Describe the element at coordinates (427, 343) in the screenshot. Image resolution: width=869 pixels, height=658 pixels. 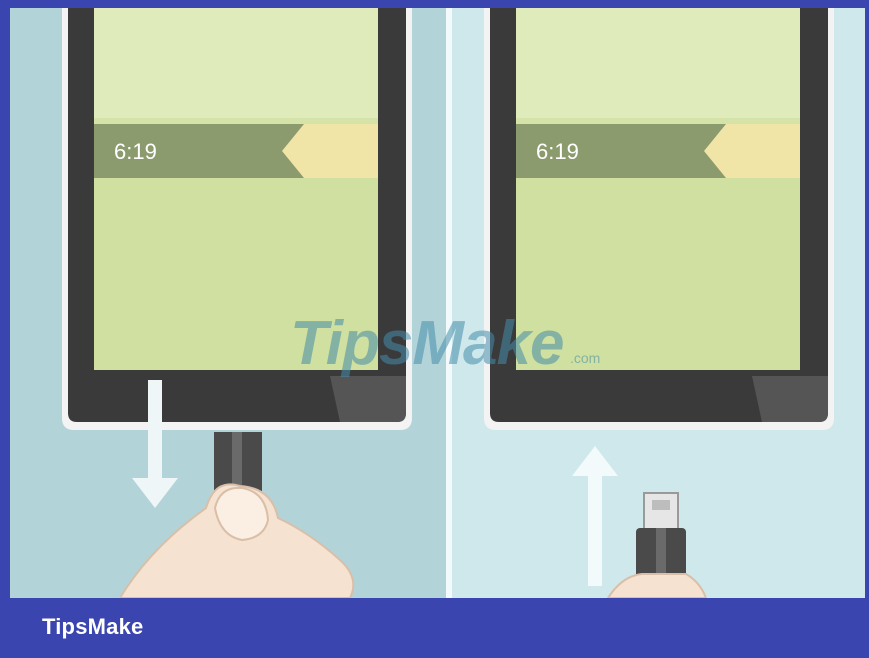
I see `watermark: TipsMake` at that location.